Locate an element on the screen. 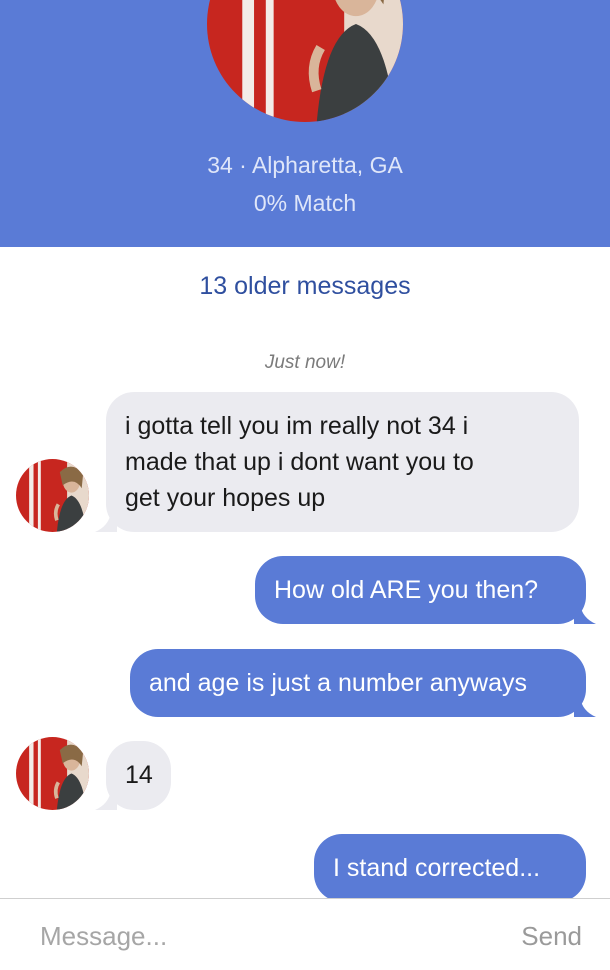  message-composer: Send is located at coordinates (305, 934).